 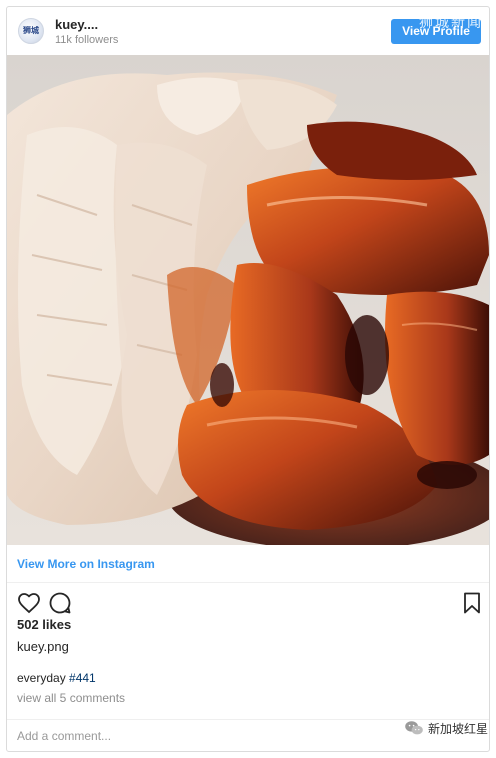 I want to click on avatar: 狮城, so click(x=31, y=31).